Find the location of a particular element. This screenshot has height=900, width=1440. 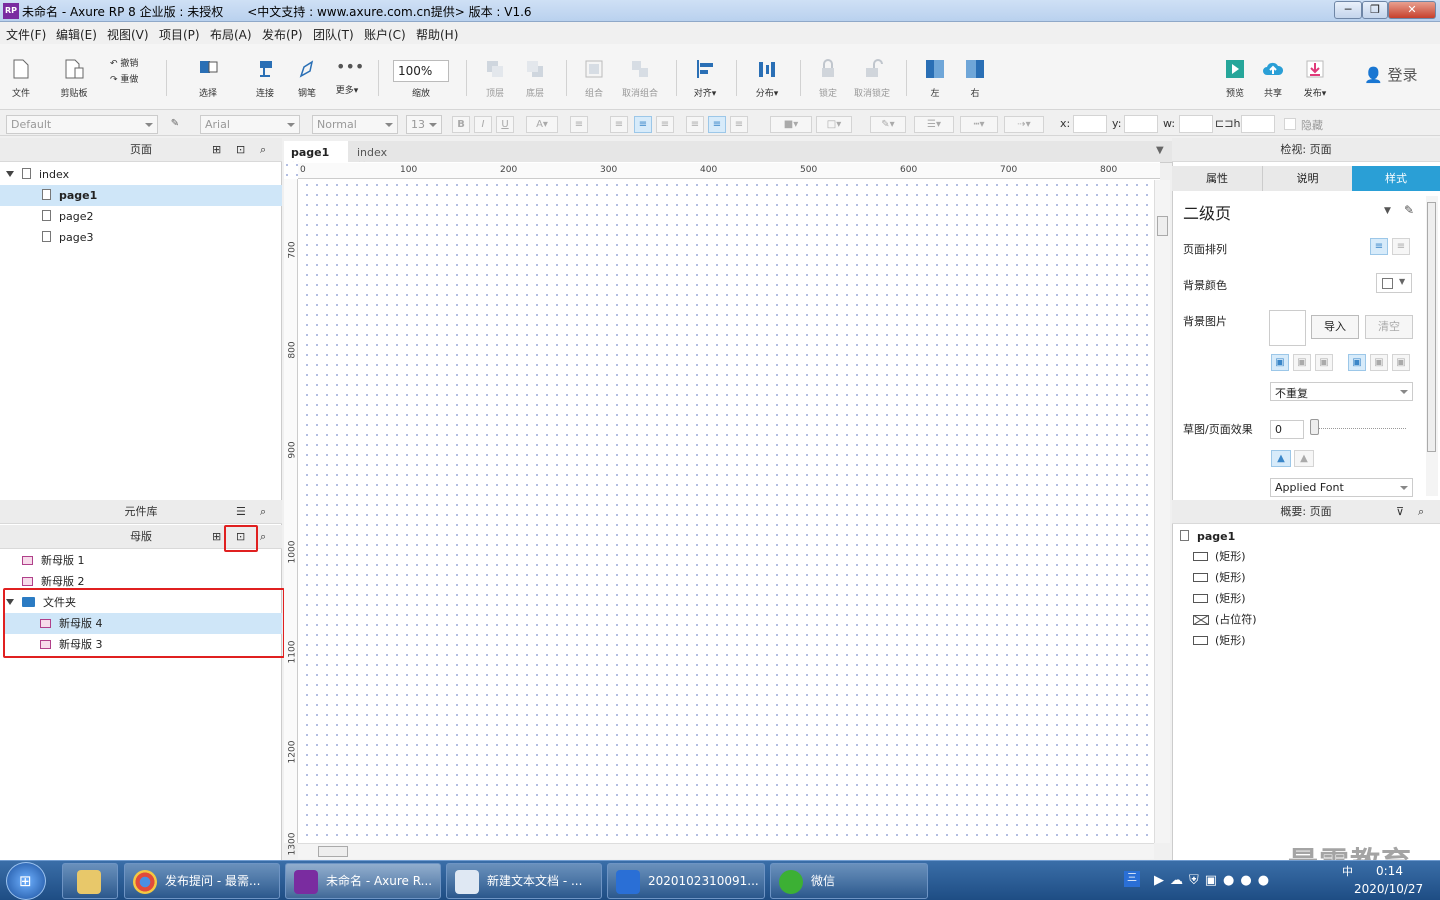

underline-button: U is located at coordinates (505, 124).